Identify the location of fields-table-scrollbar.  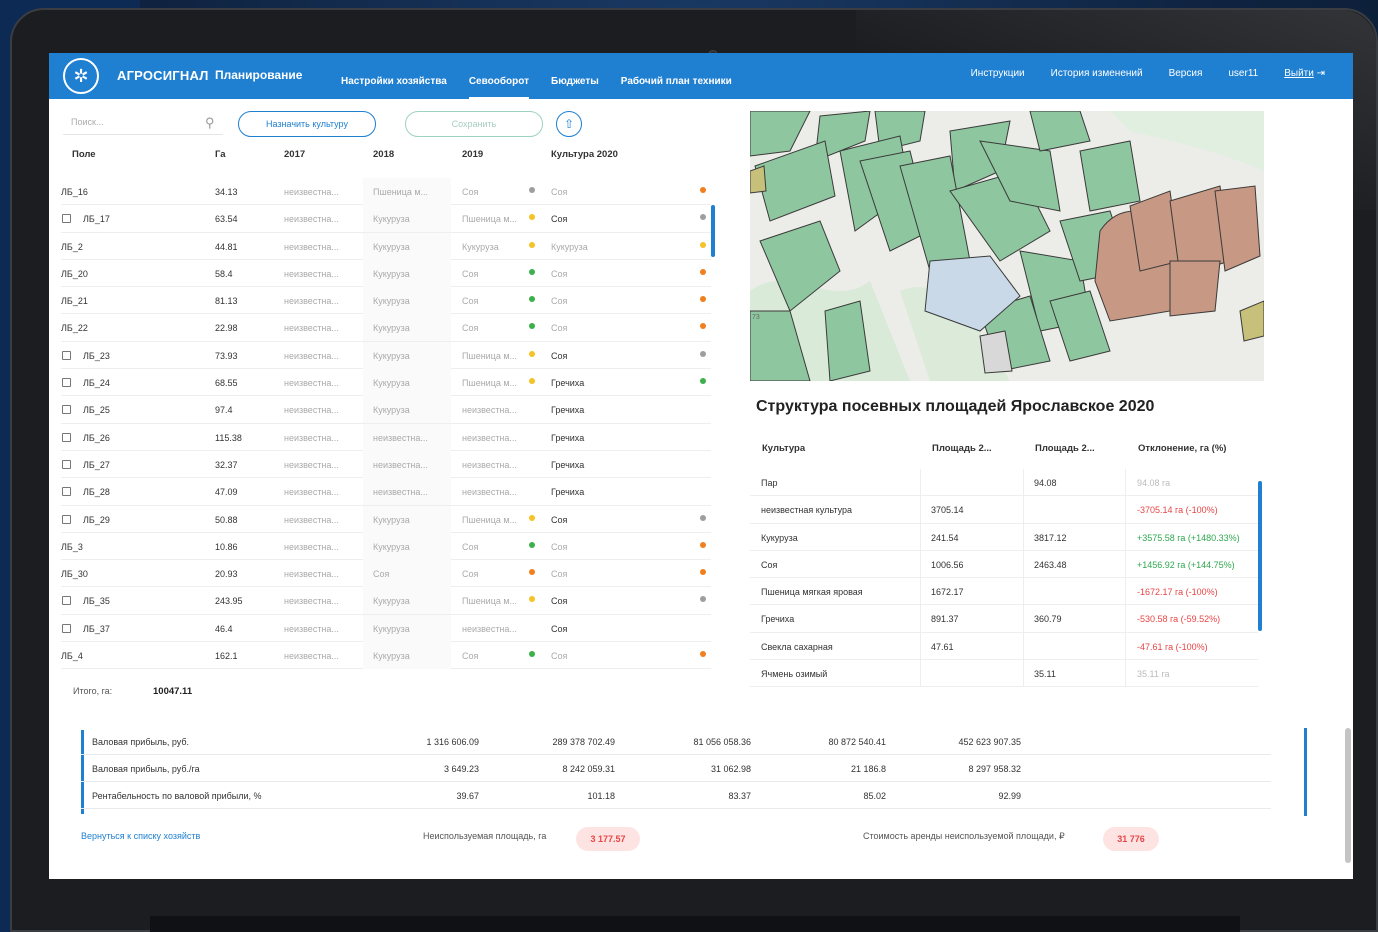
(713, 231).